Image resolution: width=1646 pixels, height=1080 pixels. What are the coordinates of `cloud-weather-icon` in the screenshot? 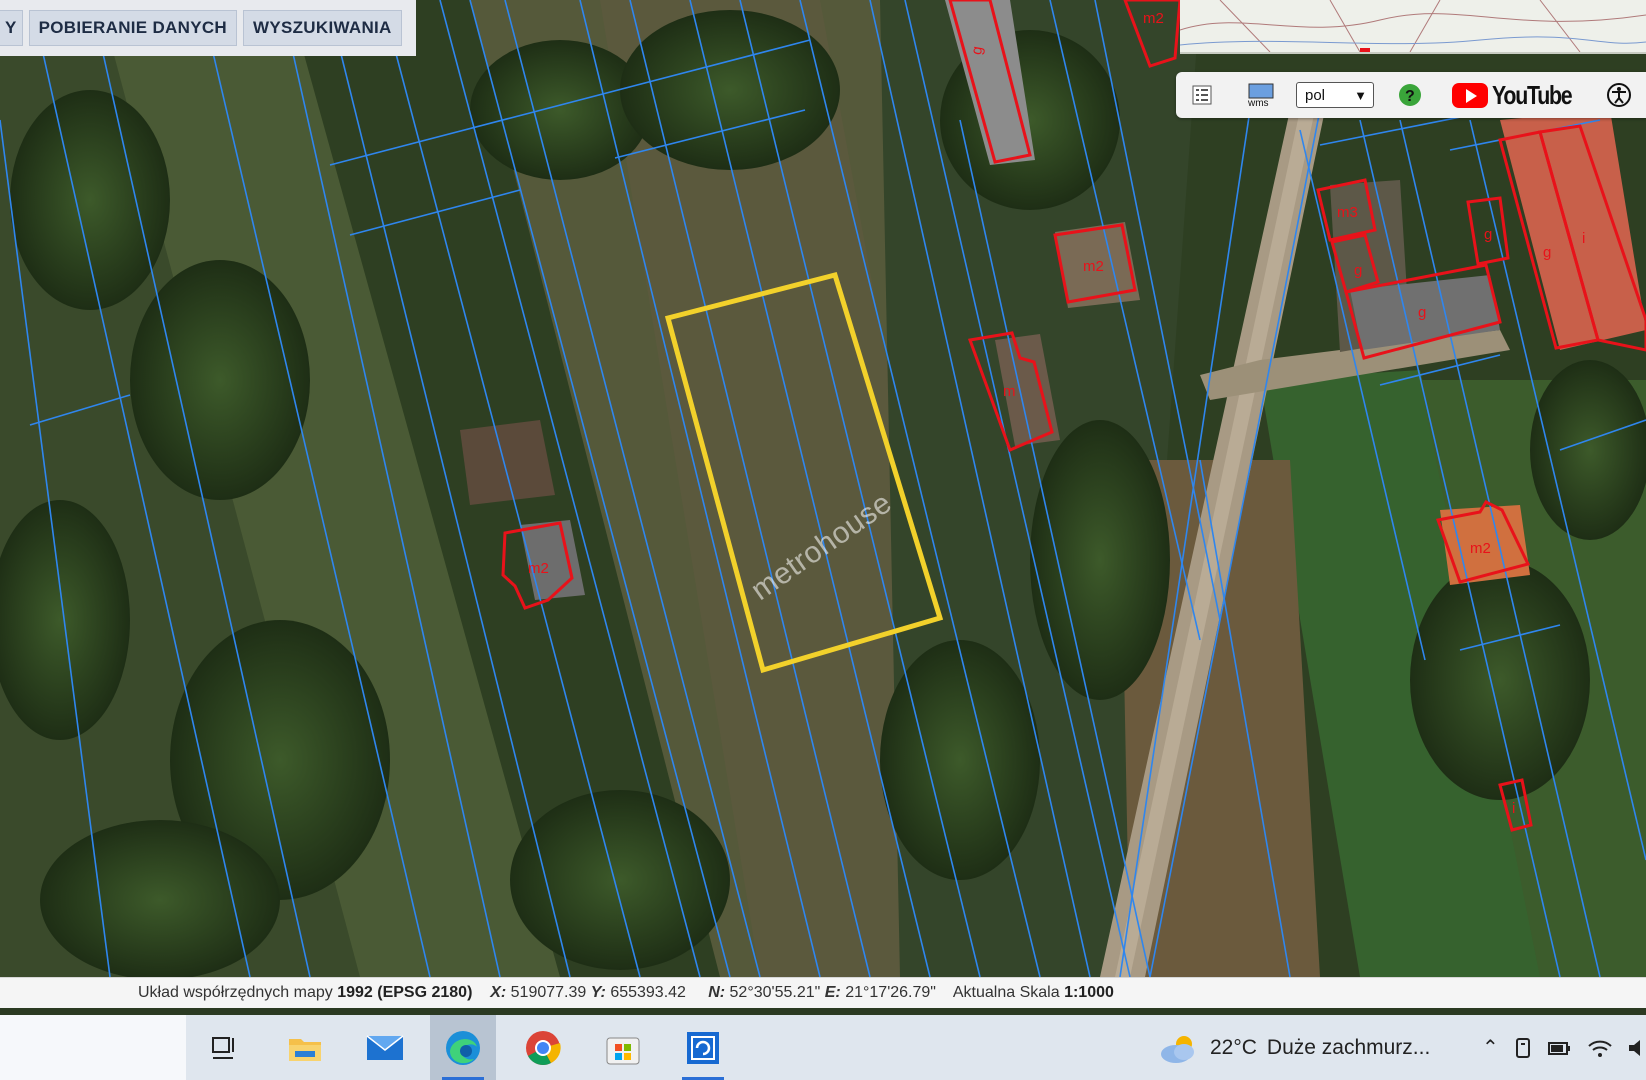 It's located at (1177, 1049).